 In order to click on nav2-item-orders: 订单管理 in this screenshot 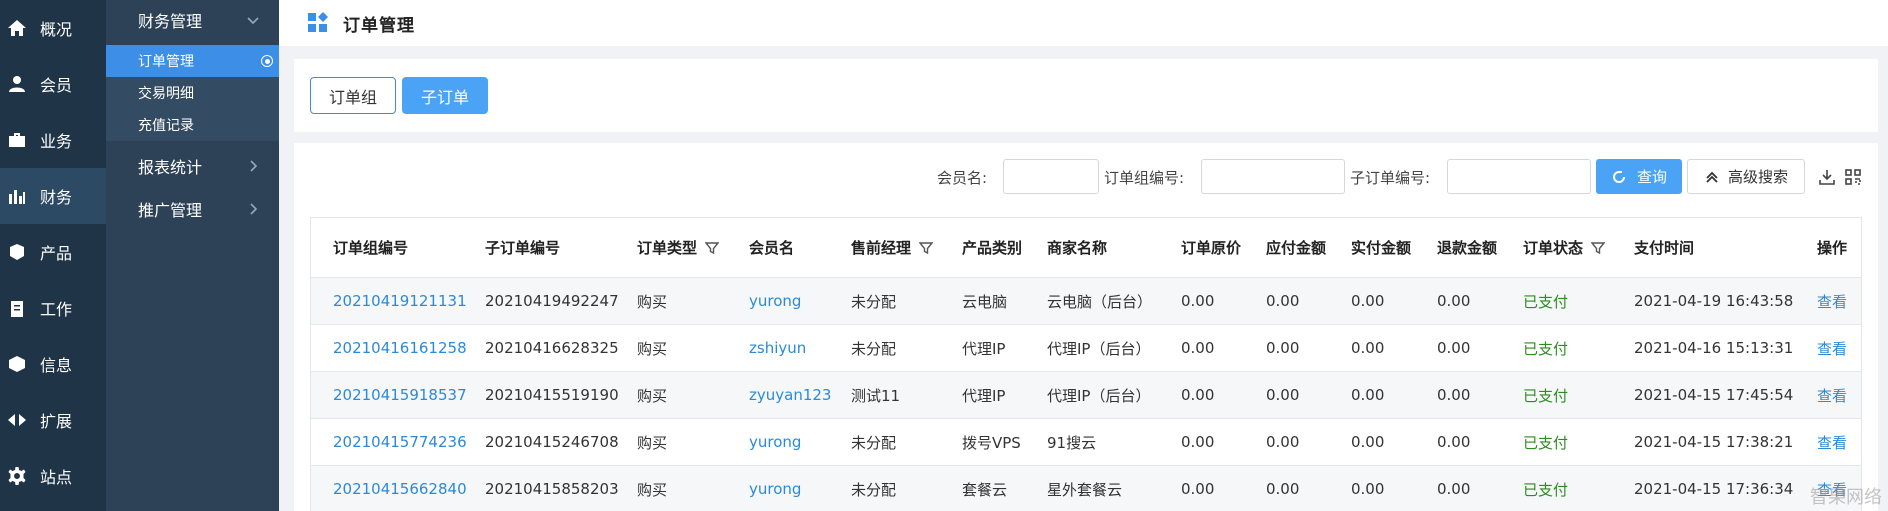, I will do `click(192, 61)`.